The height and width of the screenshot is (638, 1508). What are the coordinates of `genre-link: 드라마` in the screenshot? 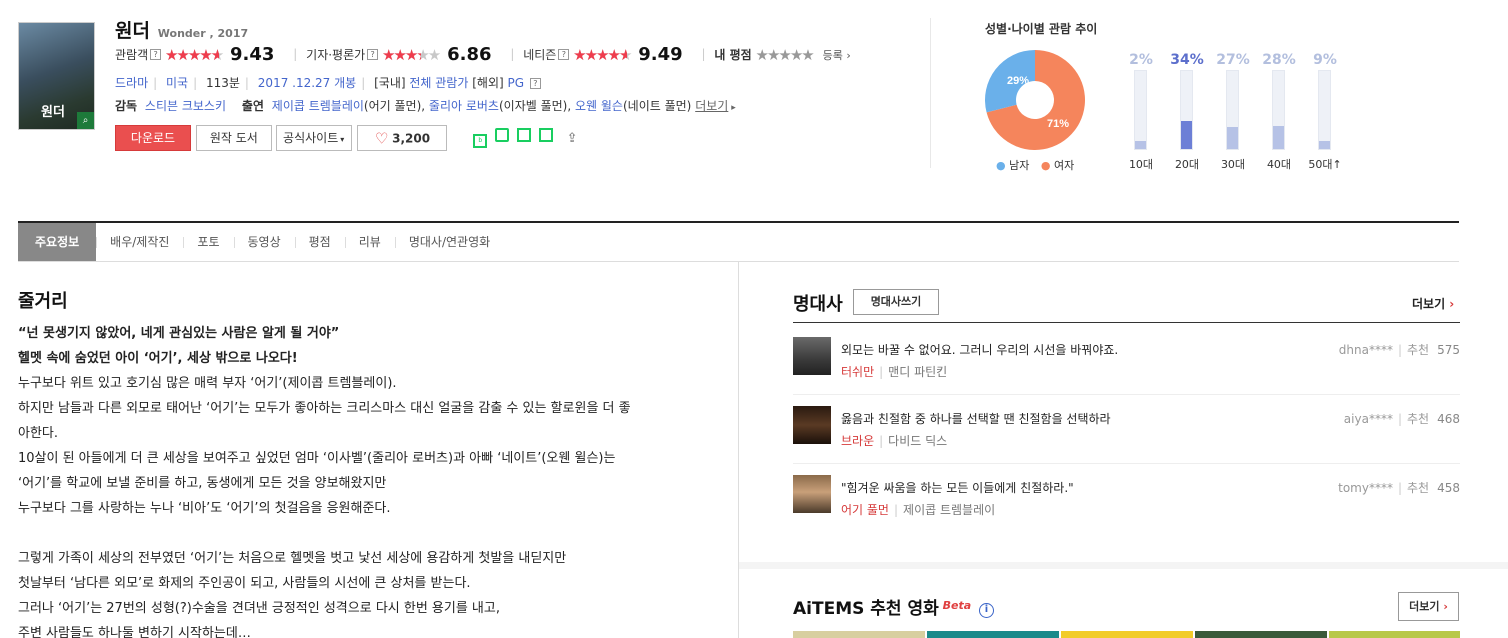 It's located at (131, 83).